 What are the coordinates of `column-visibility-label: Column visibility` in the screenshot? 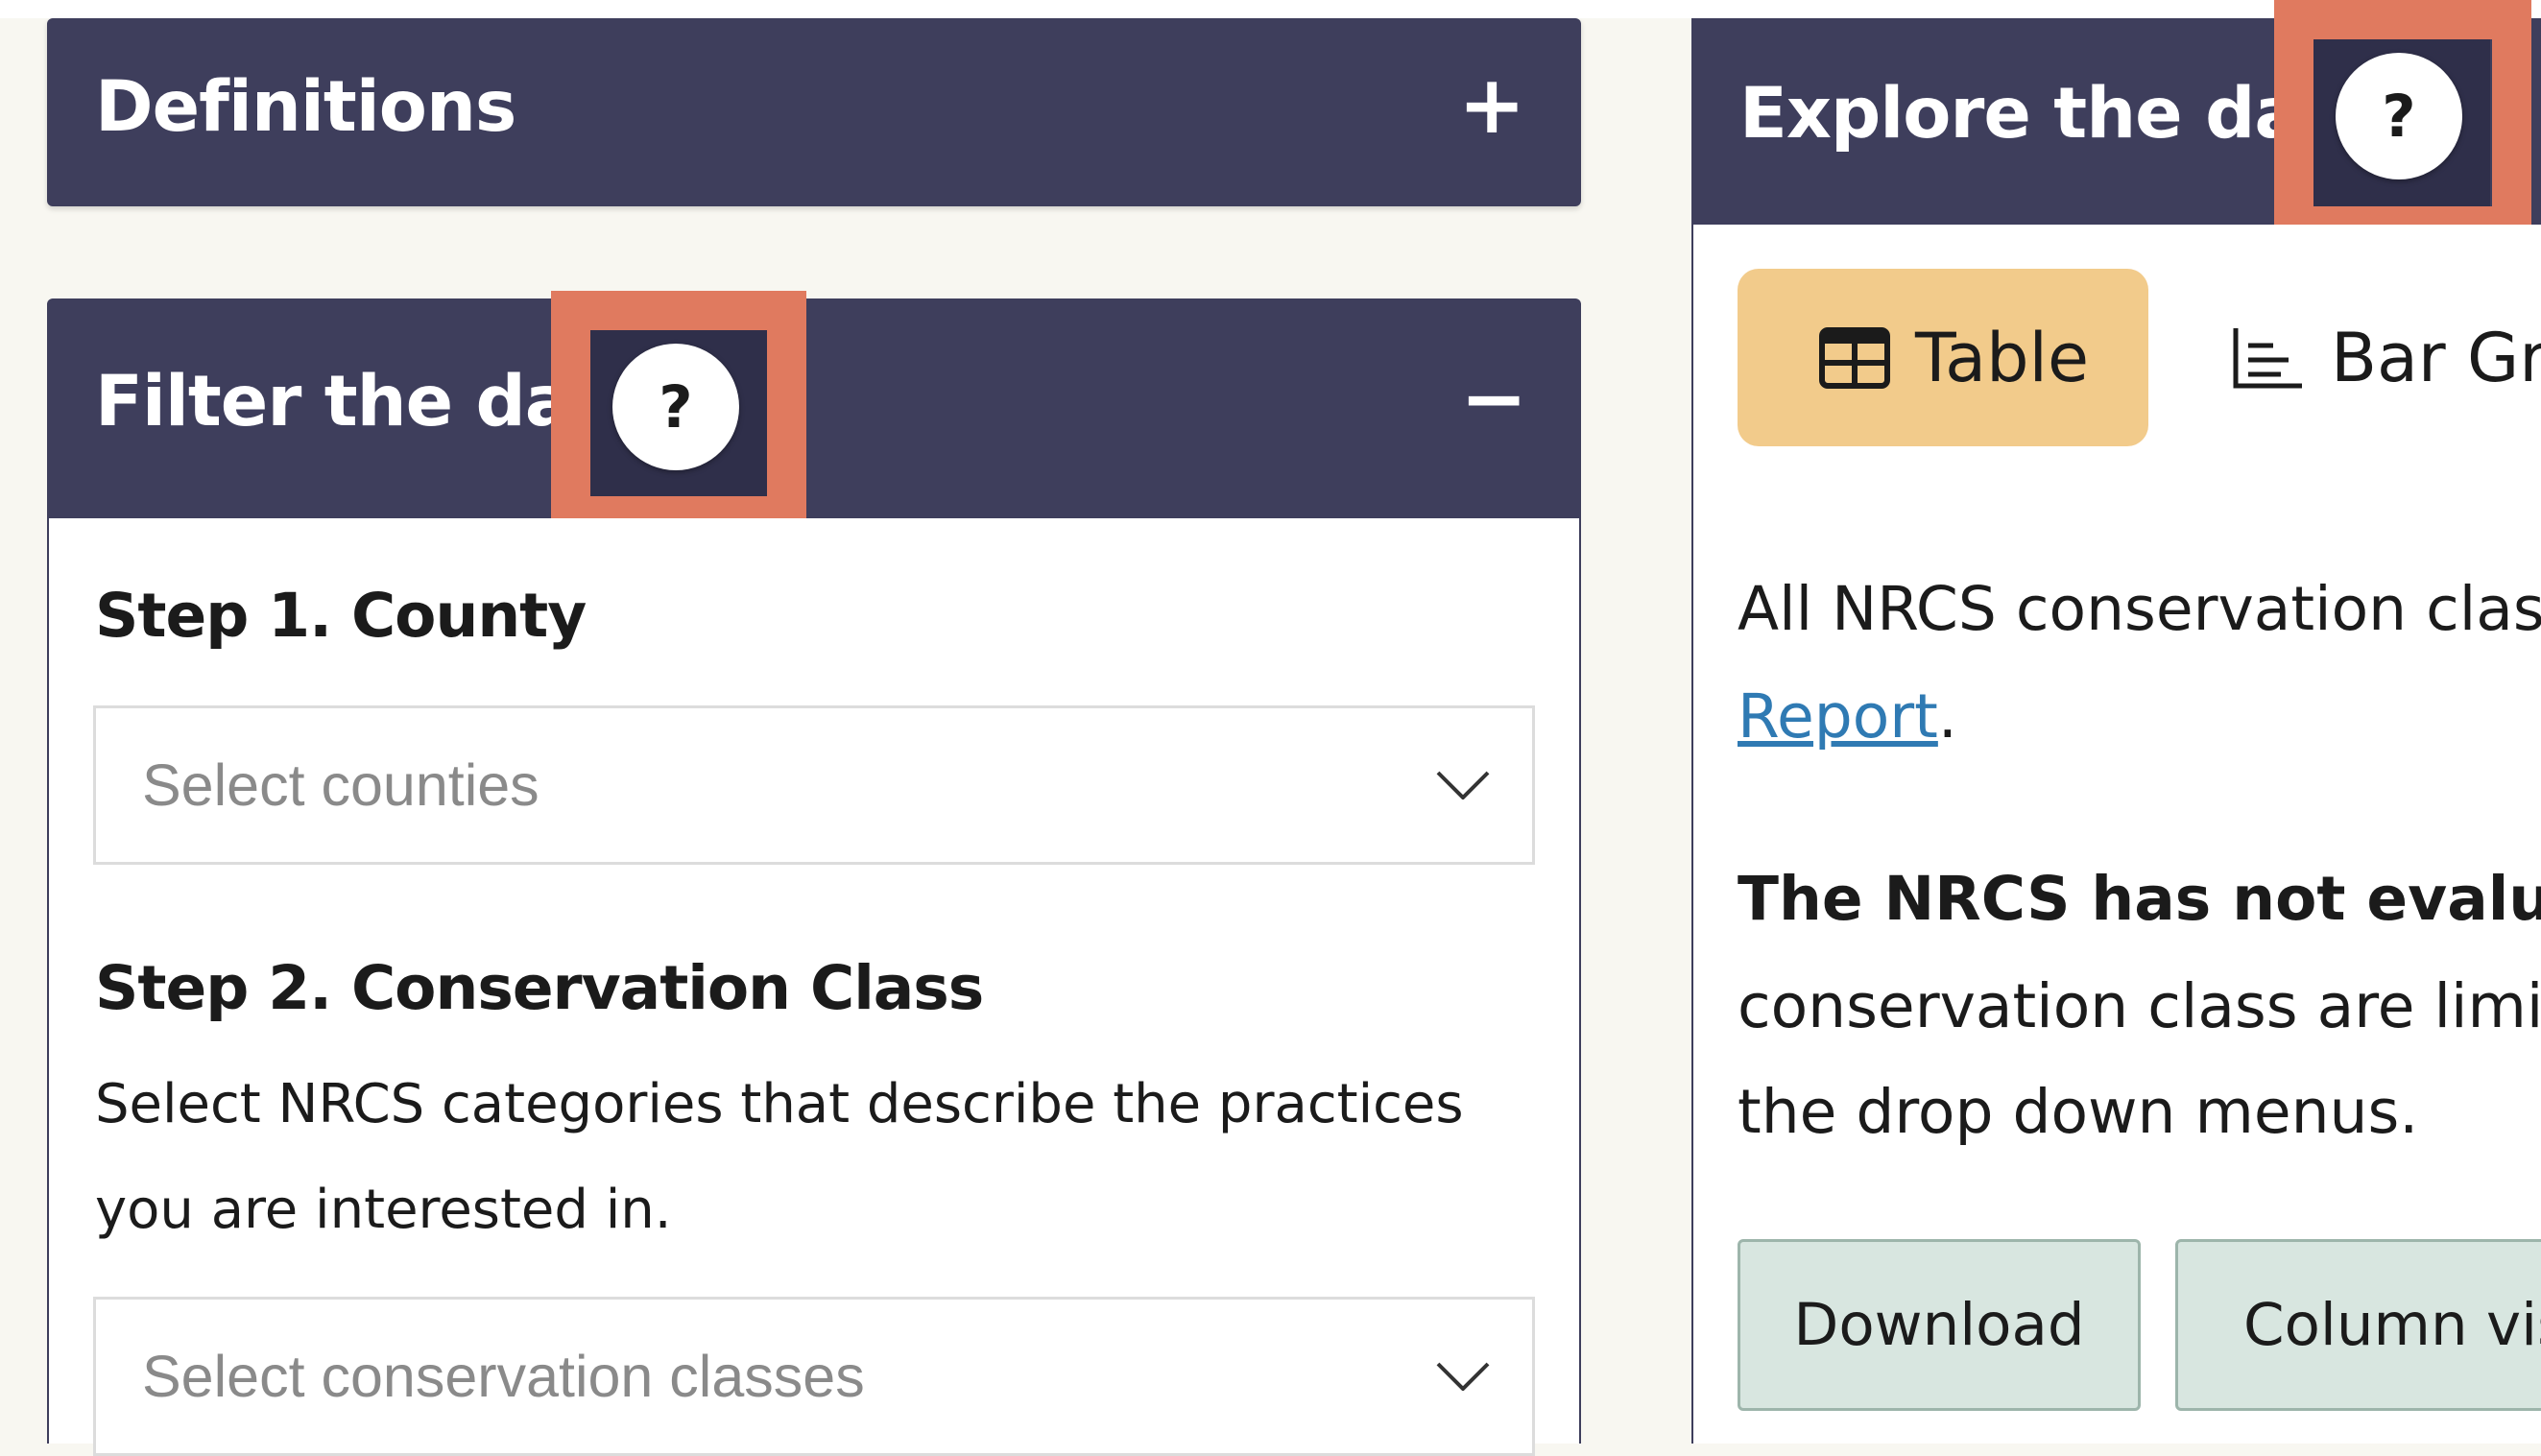 It's located at (2392, 1325).